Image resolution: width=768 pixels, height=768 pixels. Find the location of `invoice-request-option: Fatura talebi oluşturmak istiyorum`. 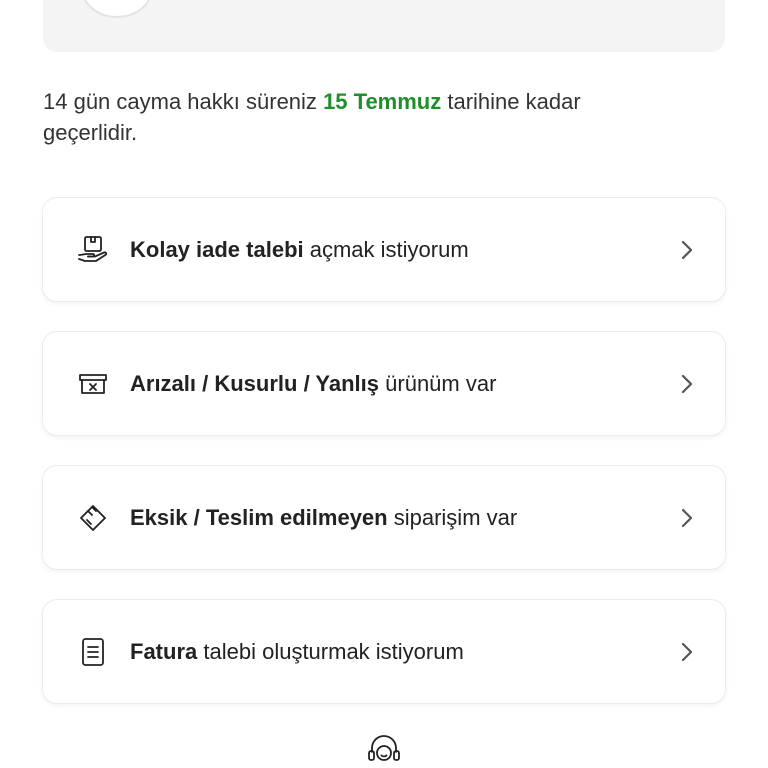

invoice-request-option: Fatura talebi oluşturmak istiyorum is located at coordinates (384, 651).